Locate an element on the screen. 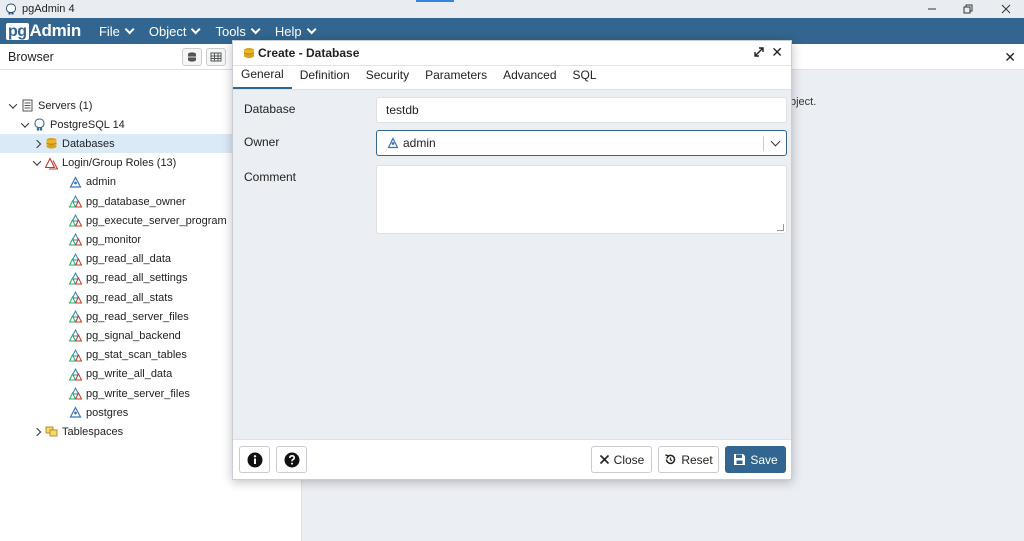 The height and width of the screenshot is (541, 1024). tree-item: pg_write_server_files is located at coordinates (95, 393).